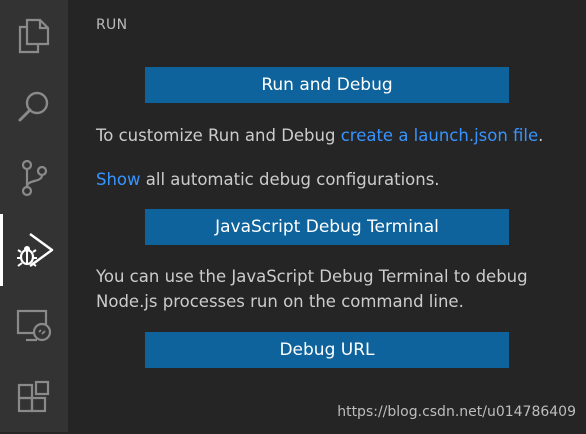 The image size is (586, 434). I want to click on run-and-debug-button: Run and Debug, so click(327, 85).